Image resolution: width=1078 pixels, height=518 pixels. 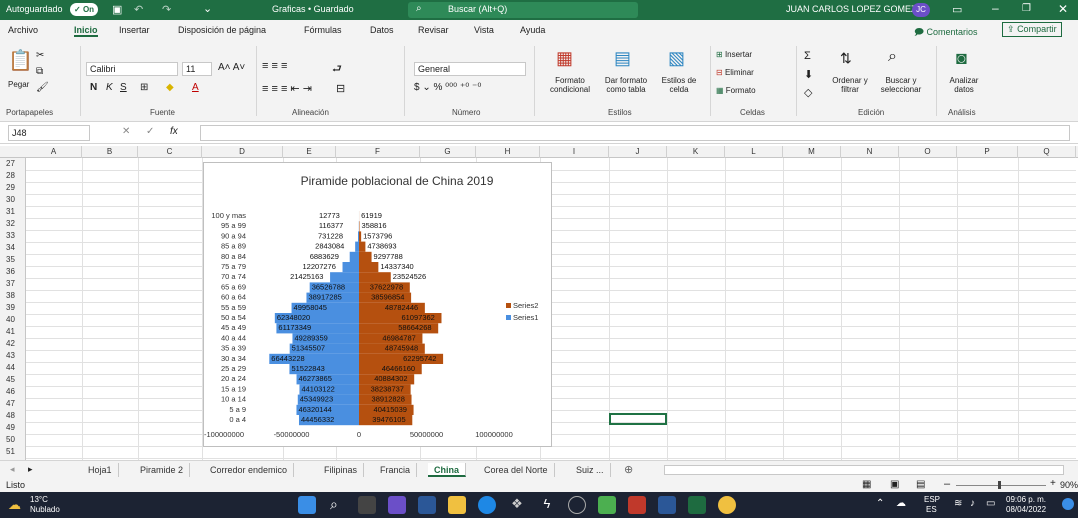 What do you see at coordinates (1026, 499) in the screenshot?
I see `clock-time: 09:06 p. m.` at bounding box center [1026, 499].